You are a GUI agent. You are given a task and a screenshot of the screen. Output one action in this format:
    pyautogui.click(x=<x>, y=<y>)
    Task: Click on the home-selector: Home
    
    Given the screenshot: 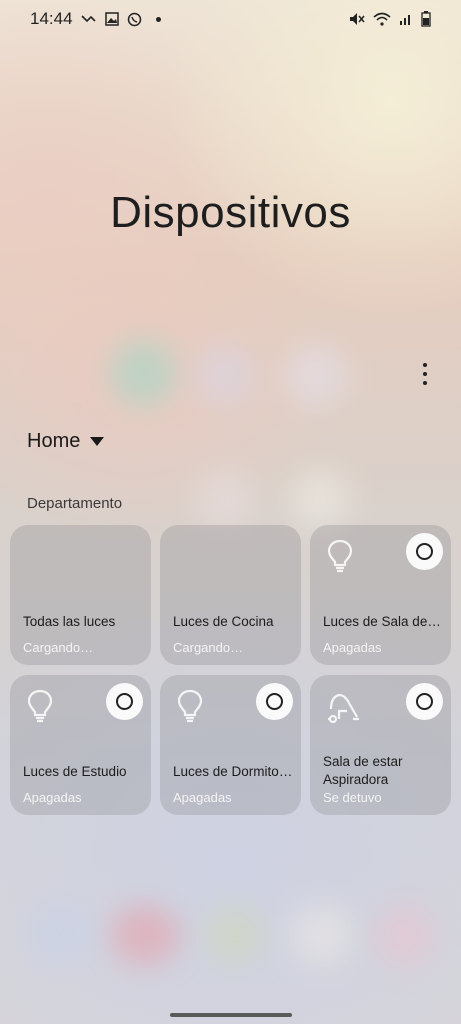 What is the action you would take?
    pyautogui.click(x=66, y=441)
    